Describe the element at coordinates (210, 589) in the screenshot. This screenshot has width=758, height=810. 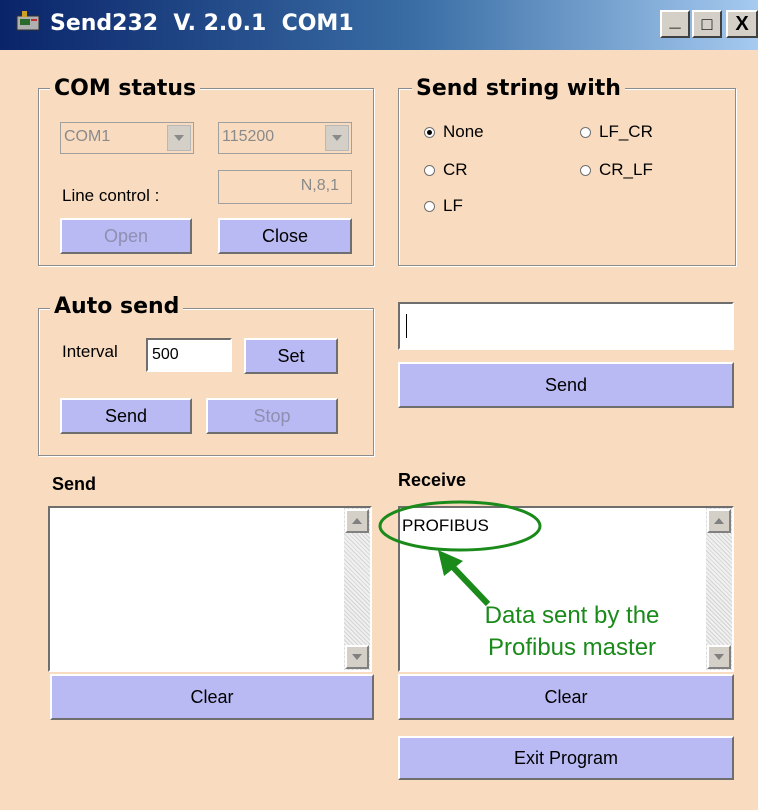
I see `send-textarea` at that location.